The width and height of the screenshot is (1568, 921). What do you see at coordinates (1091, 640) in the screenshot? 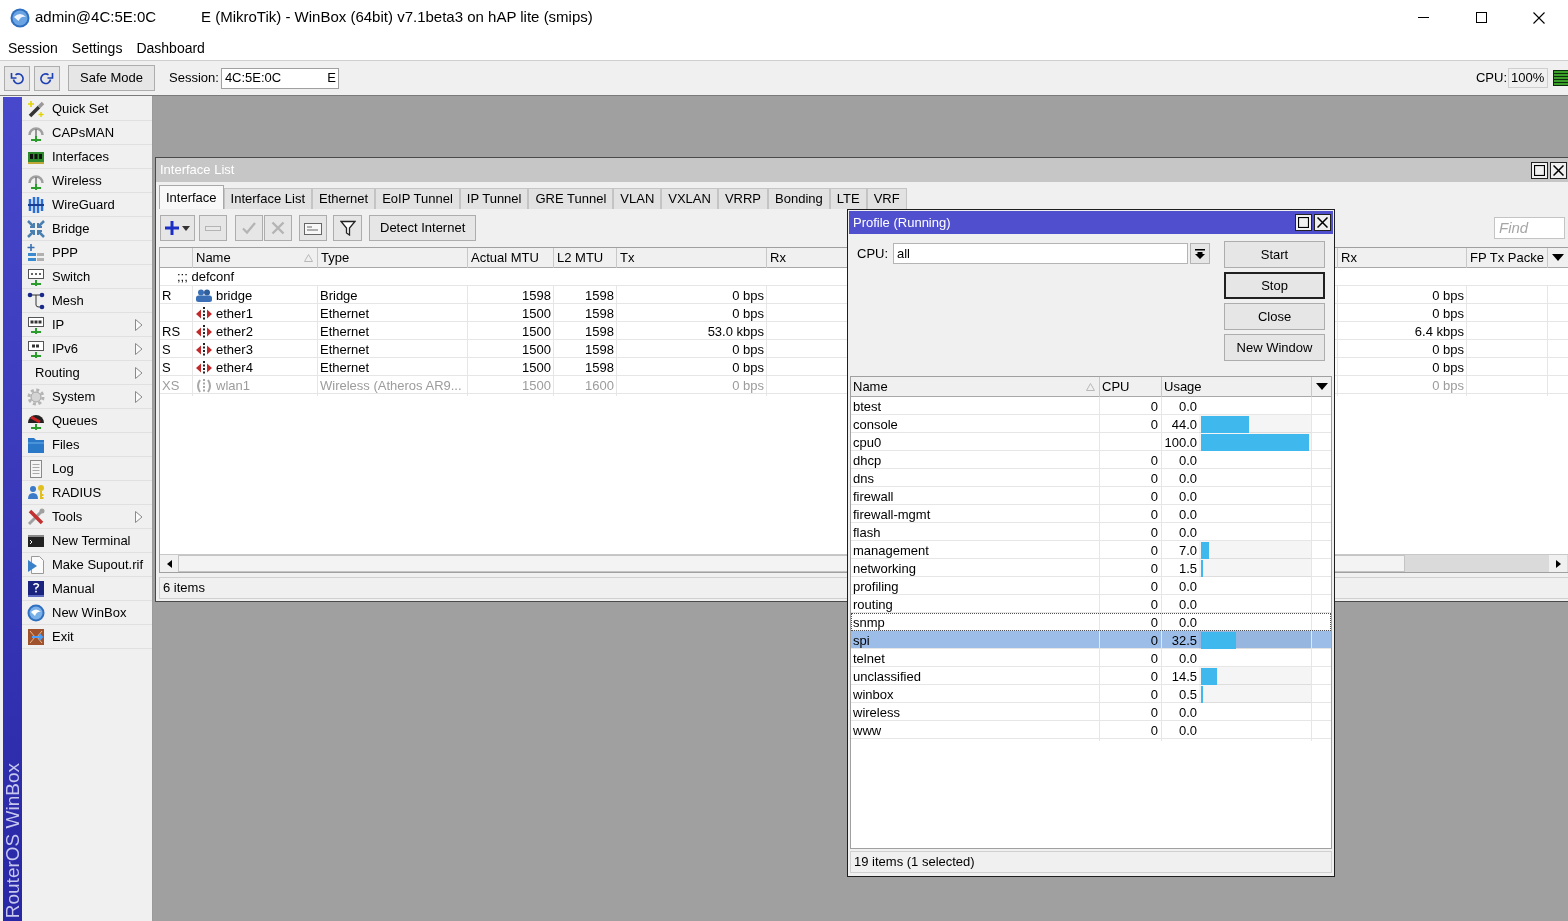
I see `table-row: spi 0 32.5` at bounding box center [1091, 640].